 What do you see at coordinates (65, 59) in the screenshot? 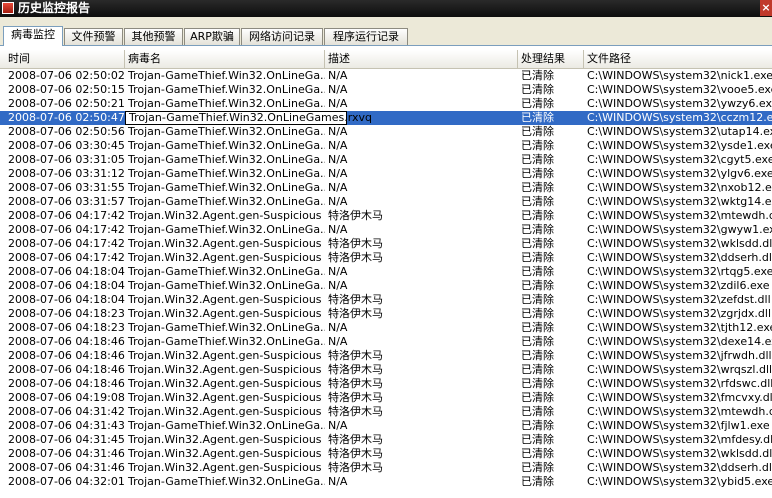
I see `column-header-time: 时间` at bounding box center [65, 59].